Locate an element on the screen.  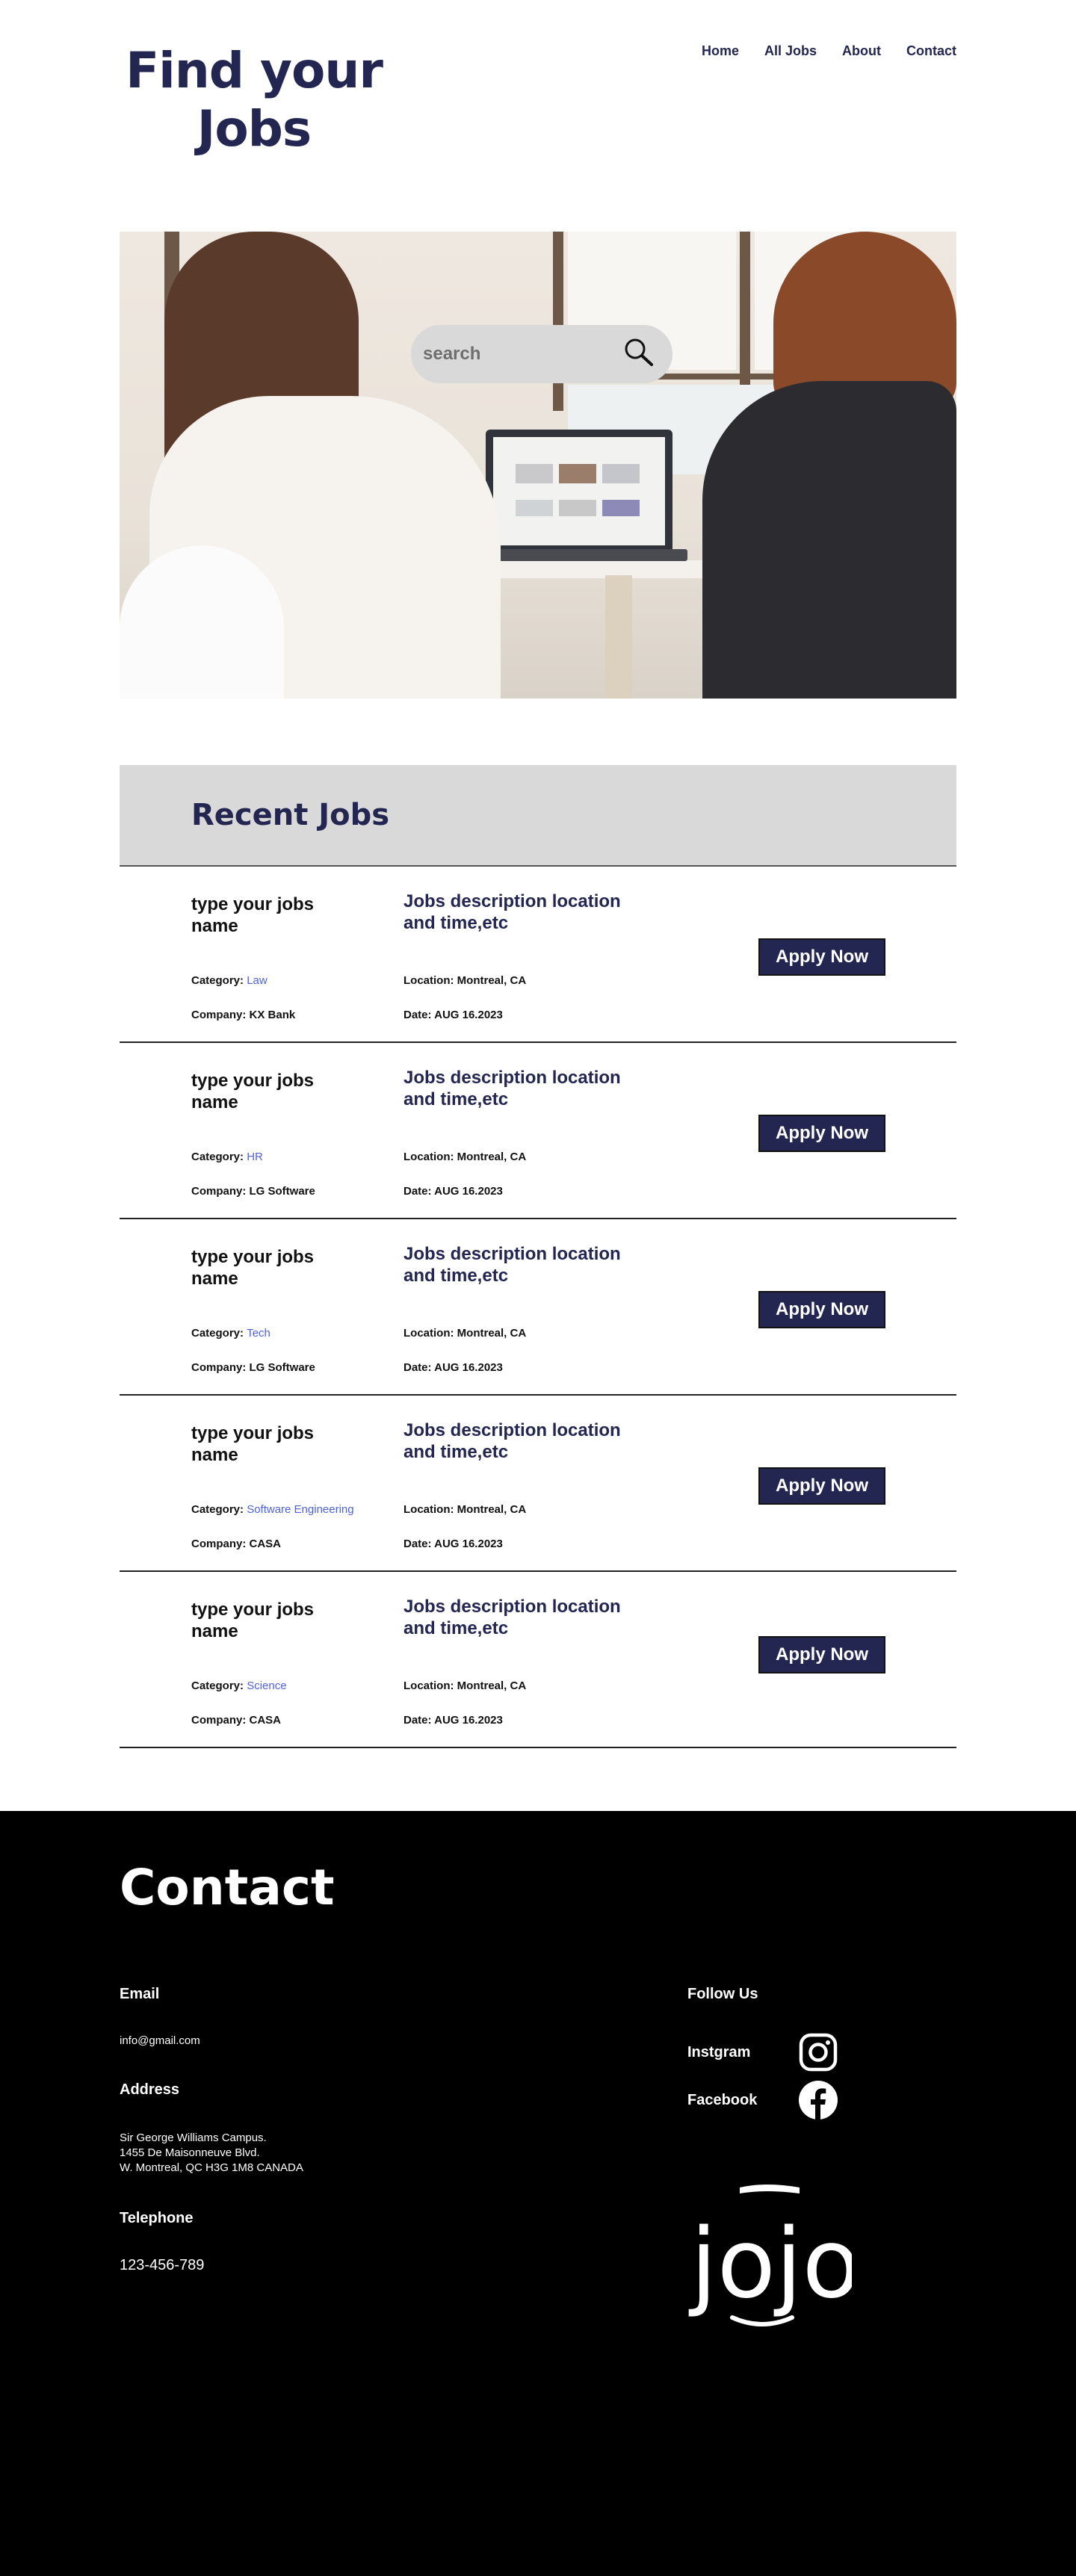
social-instagram: Instgram is located at coordinates (762, 2052).